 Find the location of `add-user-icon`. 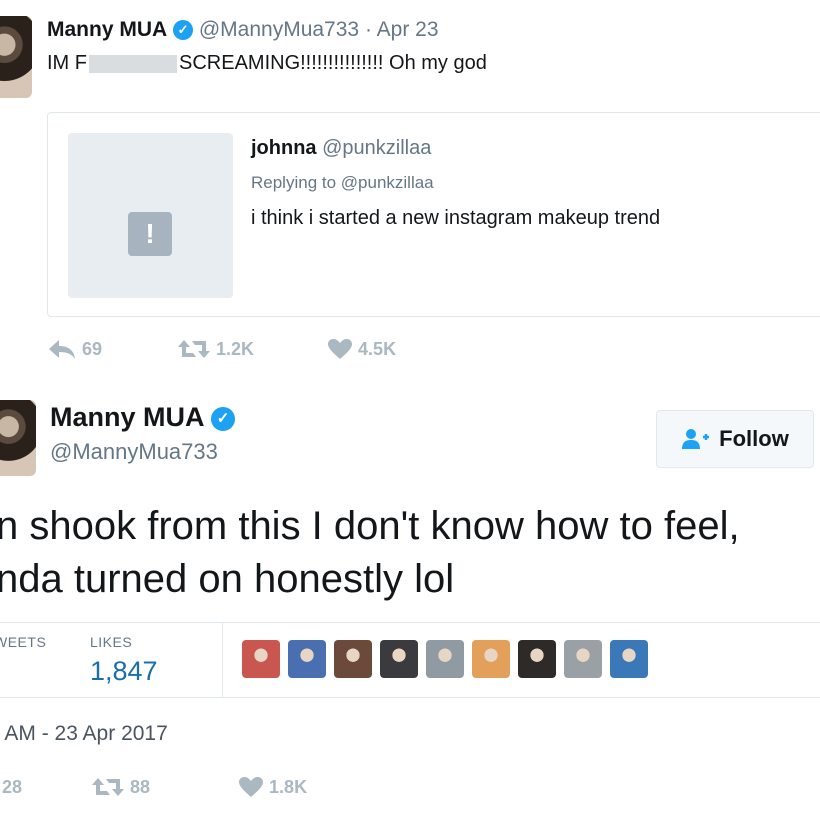

add-user-icon is located at coordinates (696, 439).